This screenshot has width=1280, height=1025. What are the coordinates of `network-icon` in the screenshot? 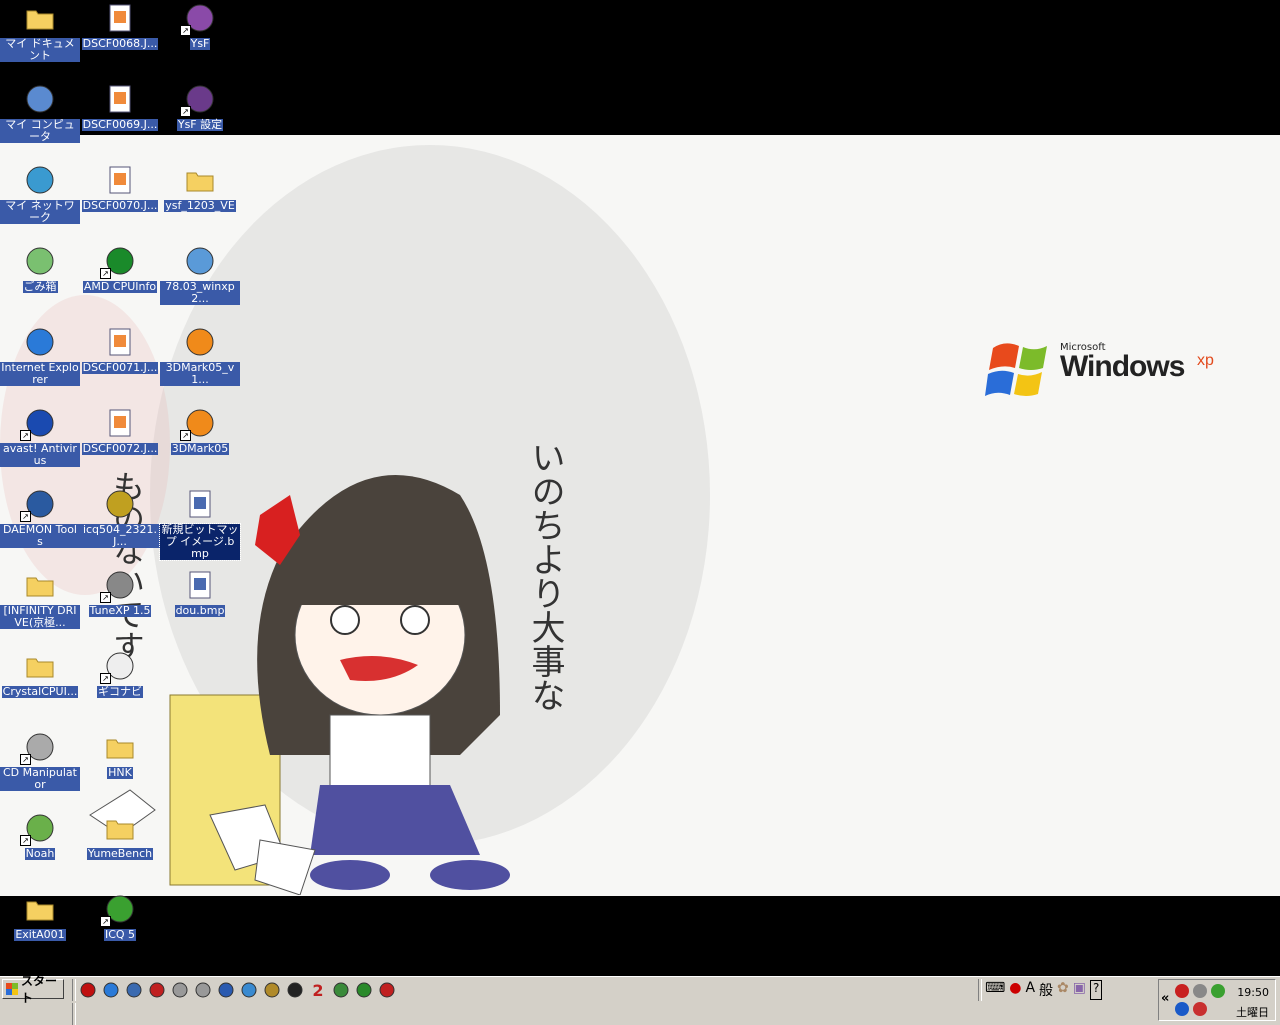 It's located at (40, 180).